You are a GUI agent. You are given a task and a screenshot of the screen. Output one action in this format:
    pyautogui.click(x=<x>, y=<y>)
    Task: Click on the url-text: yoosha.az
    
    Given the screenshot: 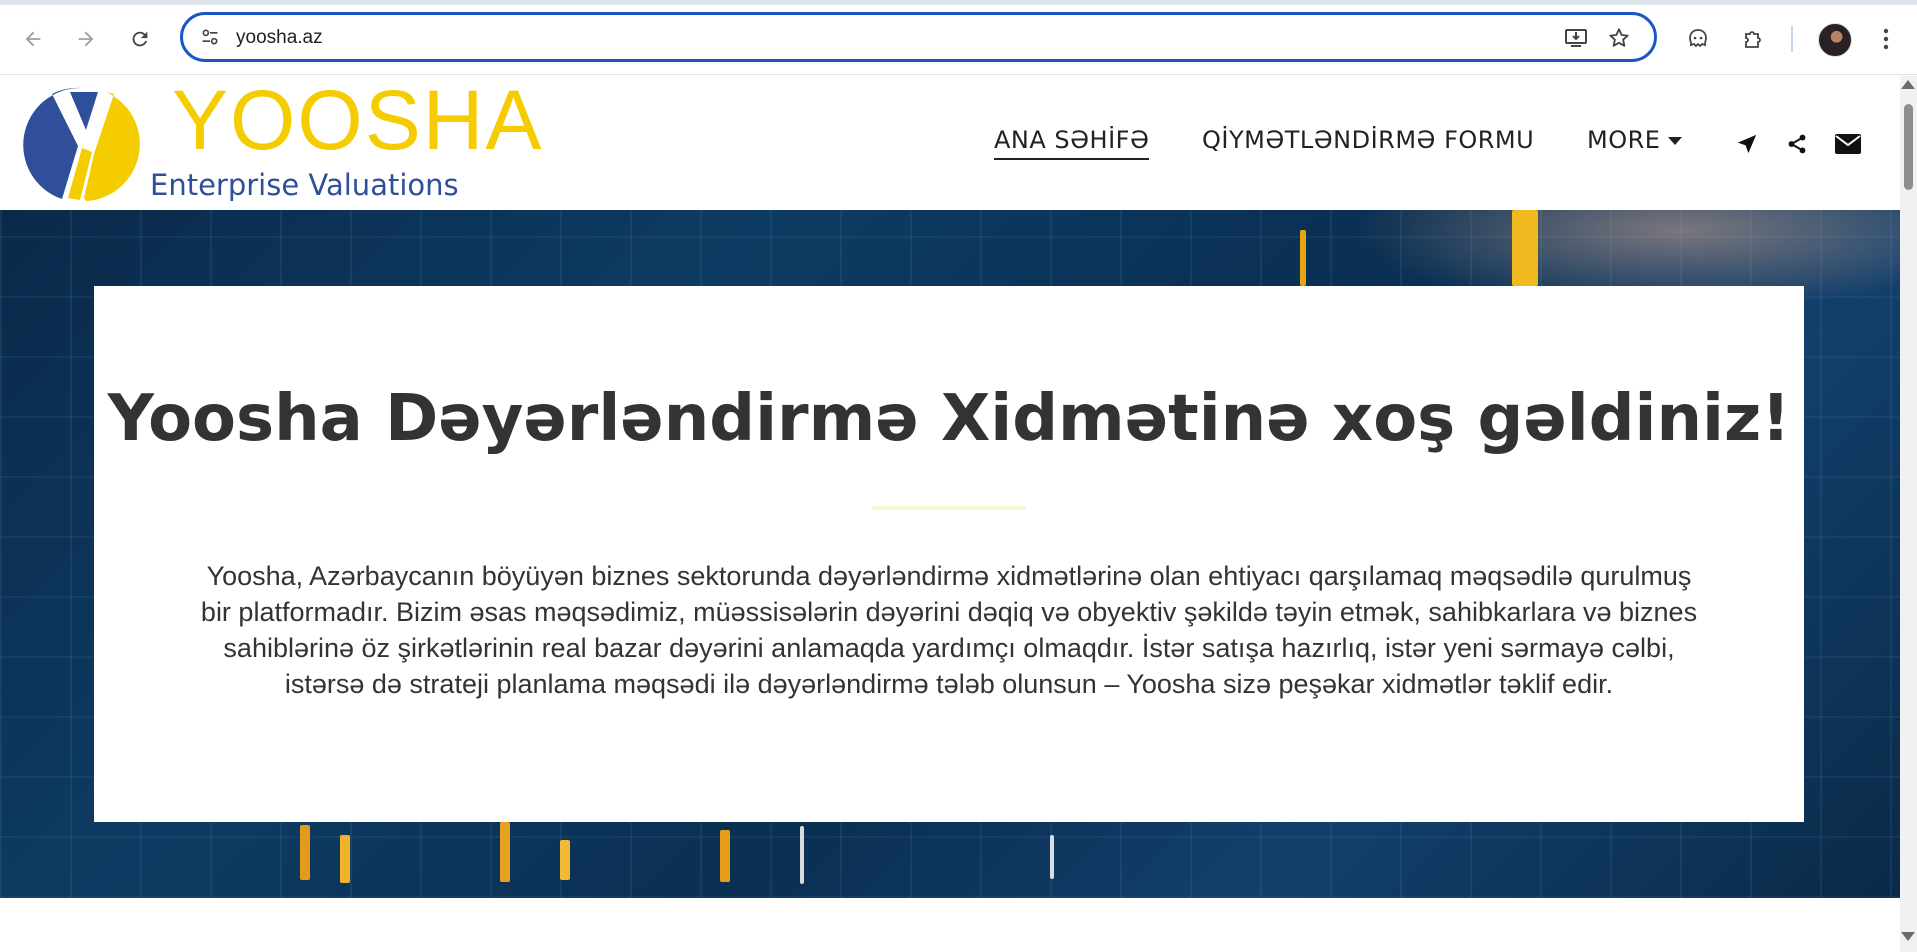 What is the action you would take?
    pyautogui.click(x=279, y=38)
    